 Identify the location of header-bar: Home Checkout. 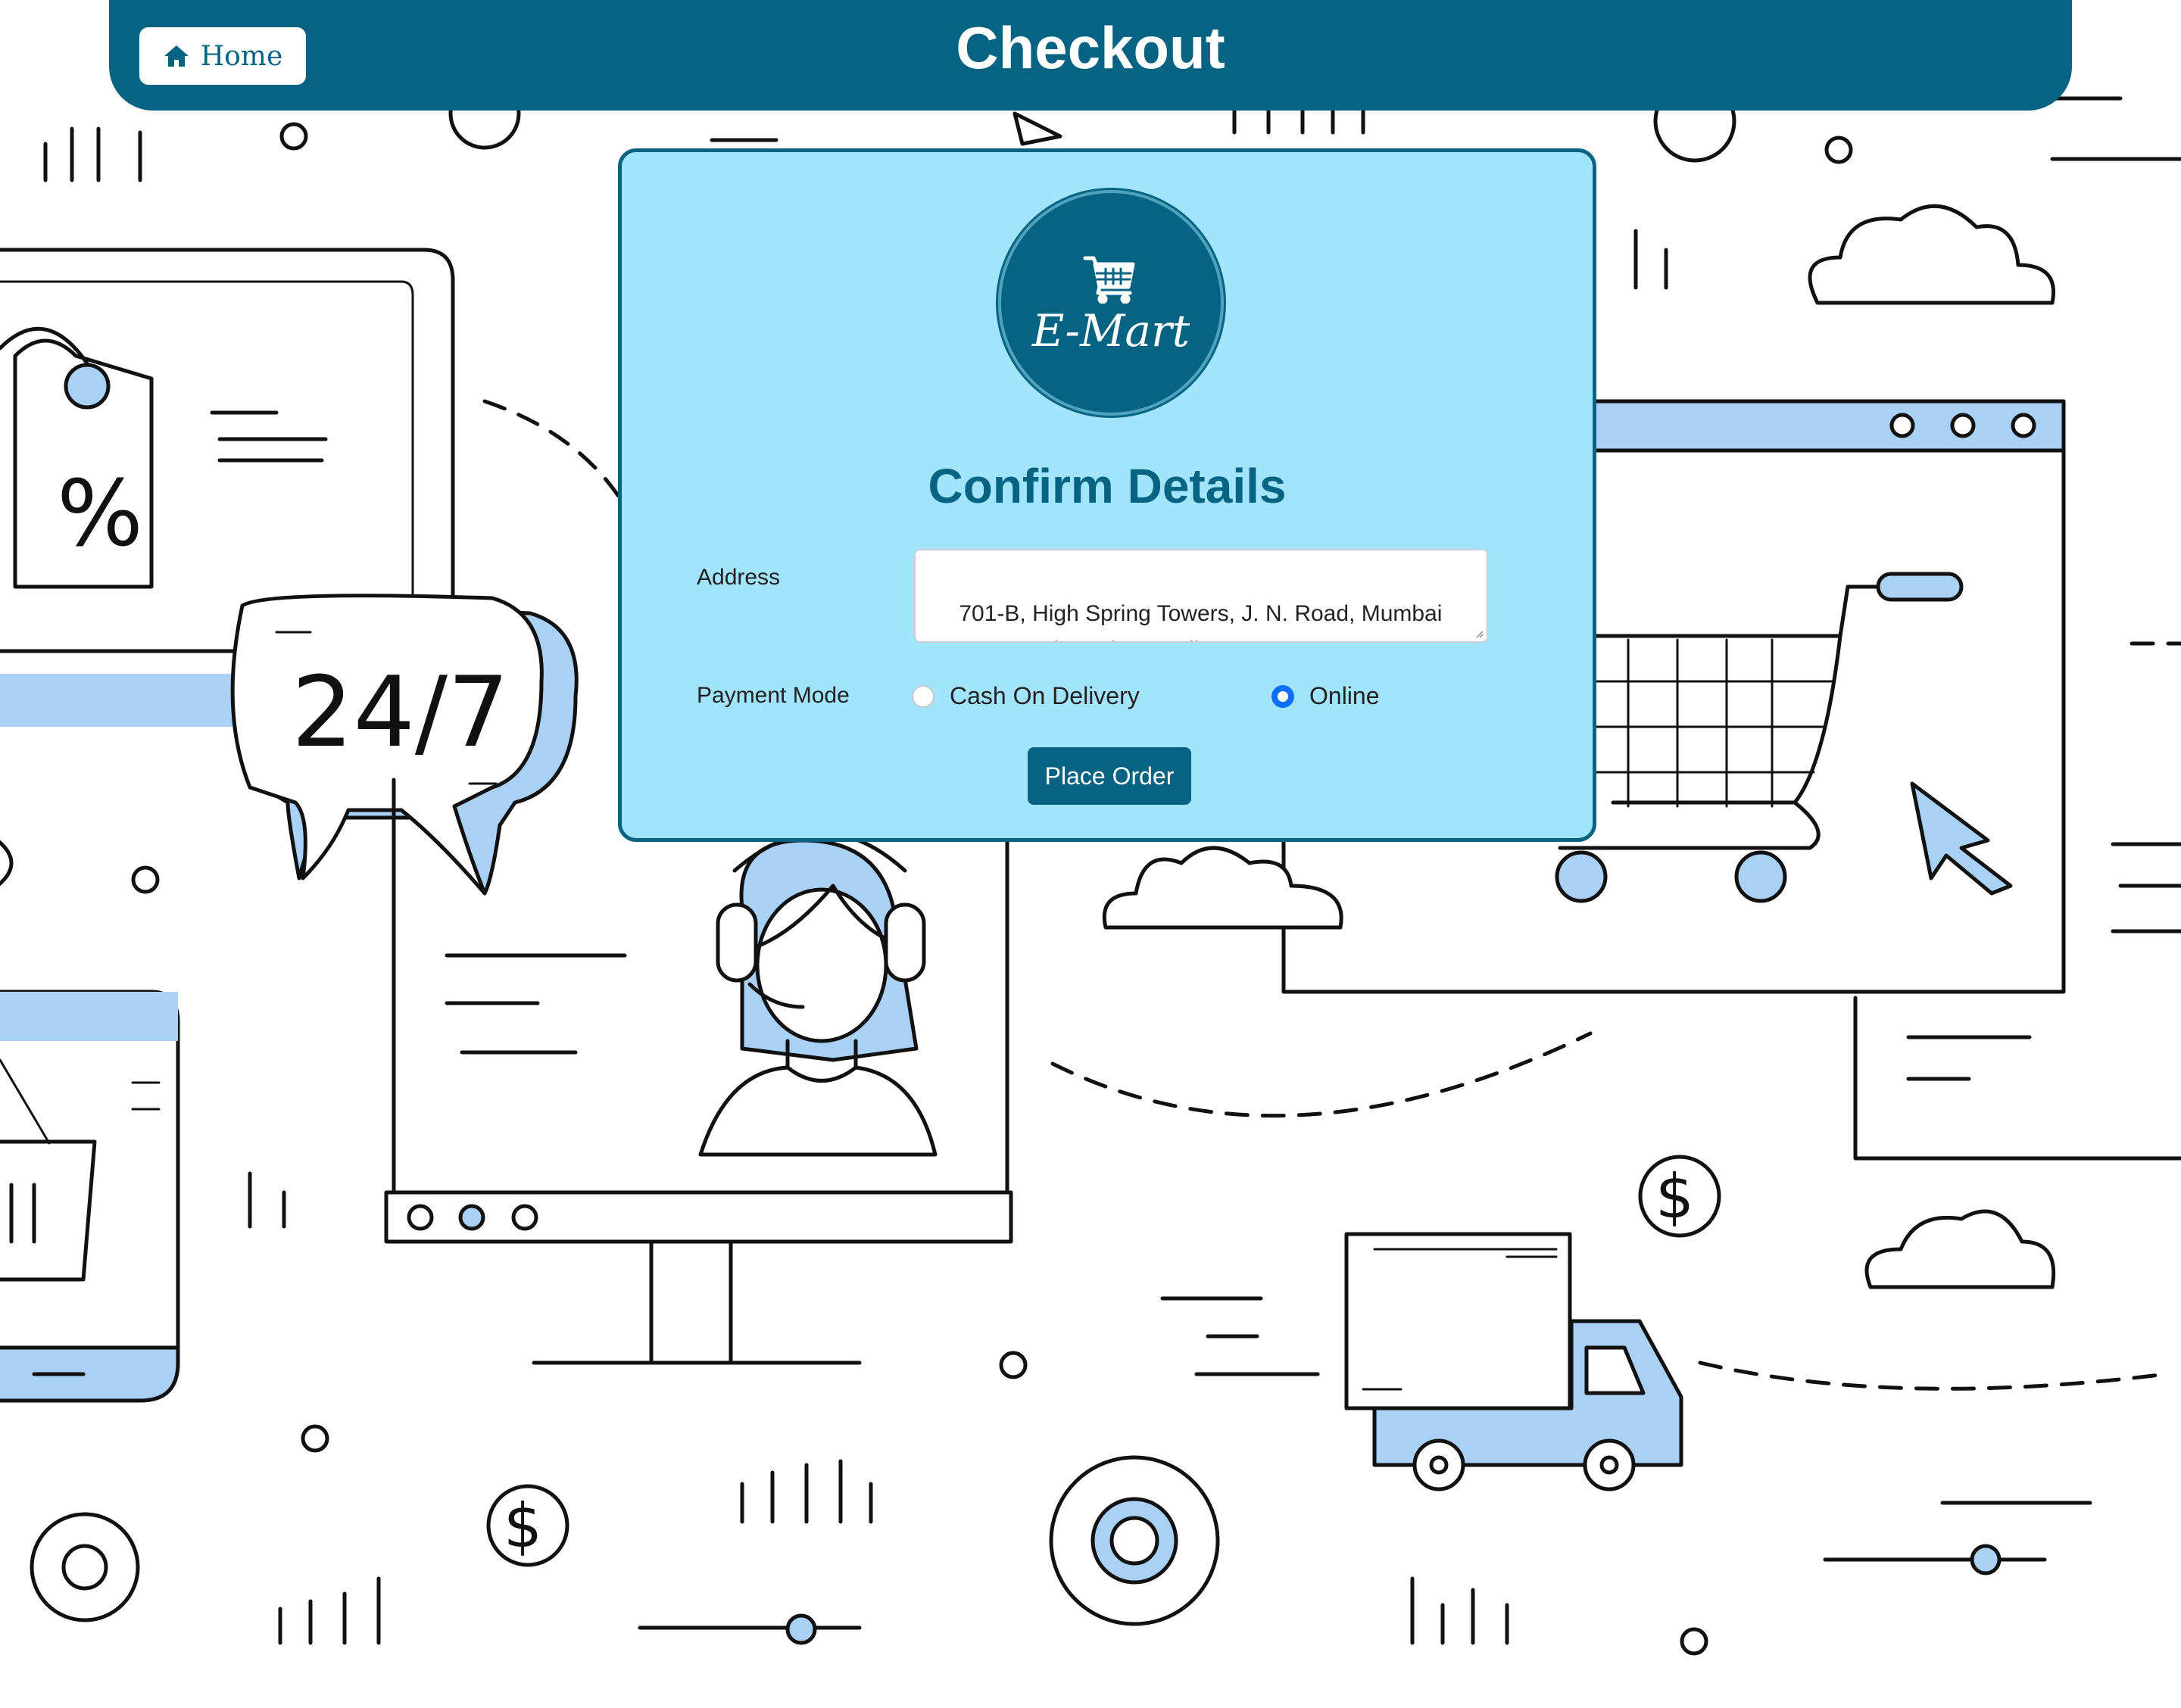
(1090, 55).